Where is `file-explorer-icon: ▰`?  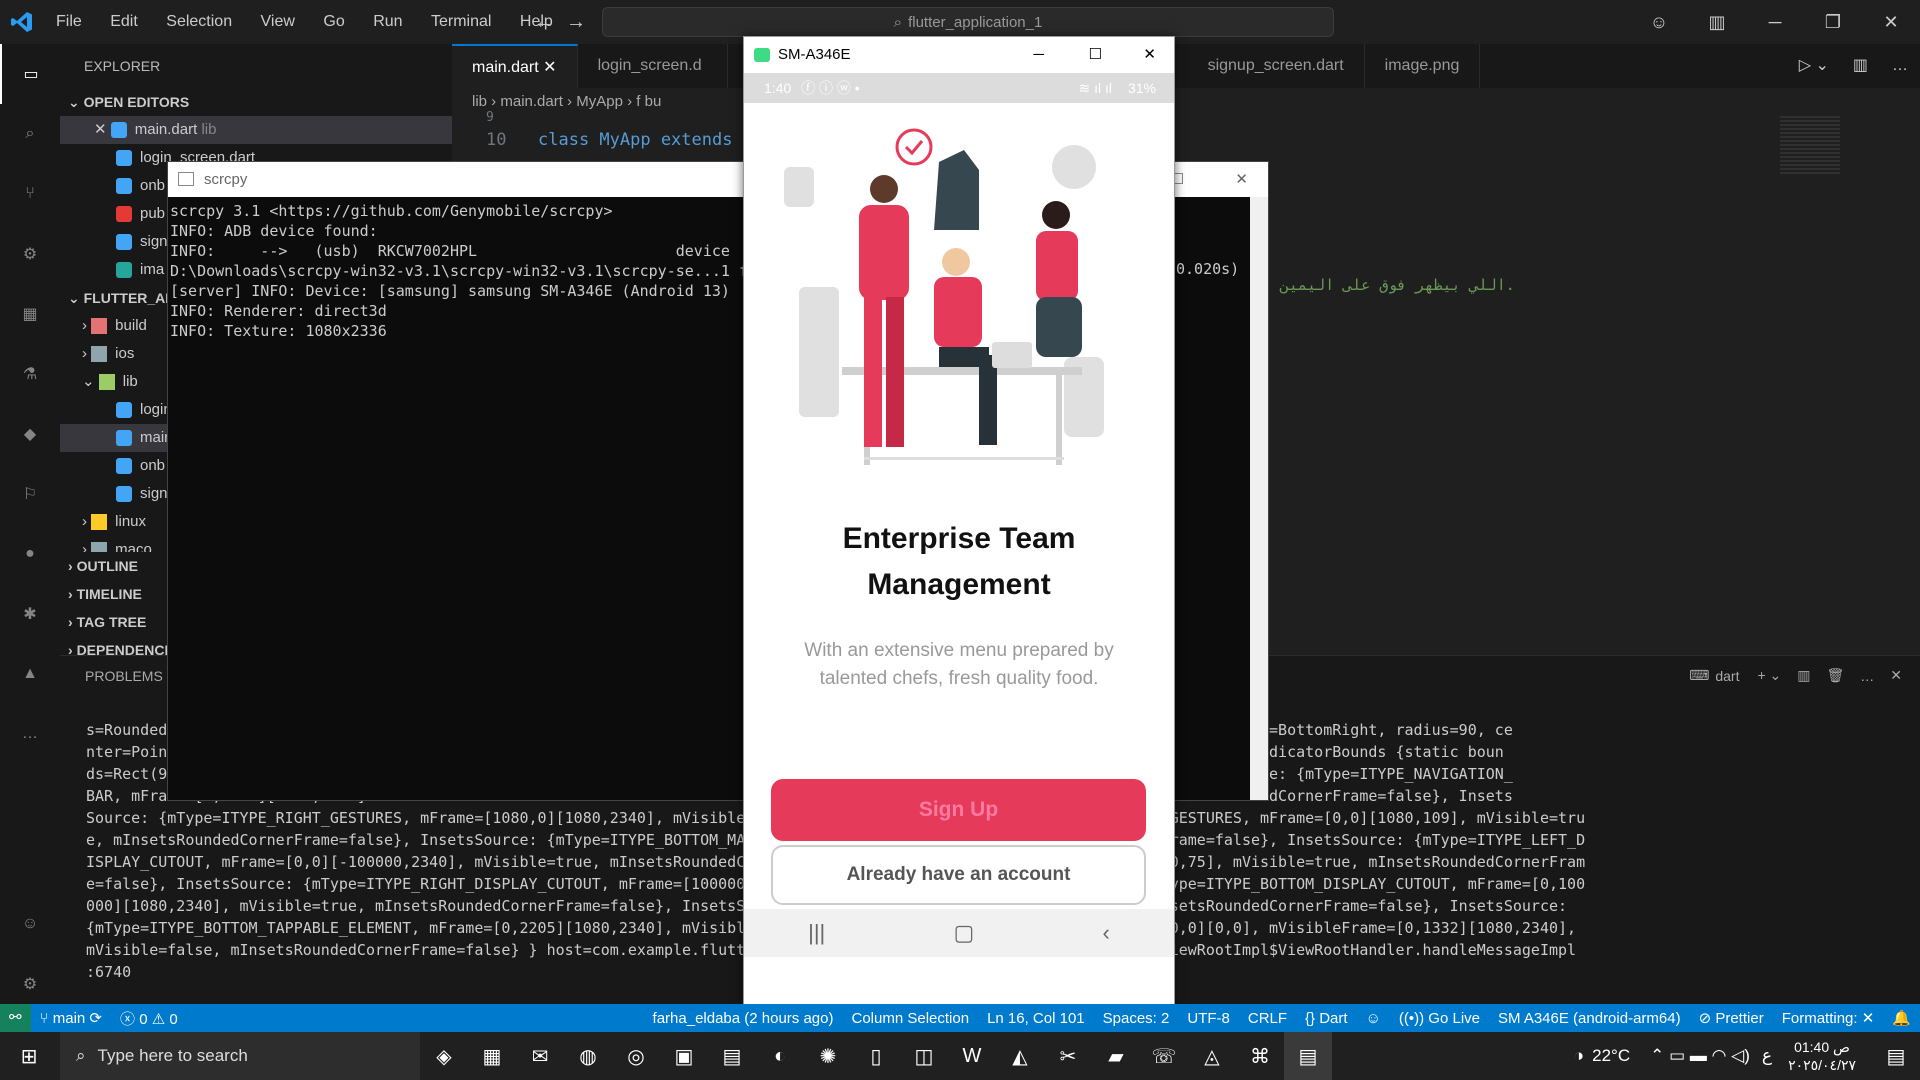
file-explorer-icon: ▰ is located at coordinates (1116, 1056).